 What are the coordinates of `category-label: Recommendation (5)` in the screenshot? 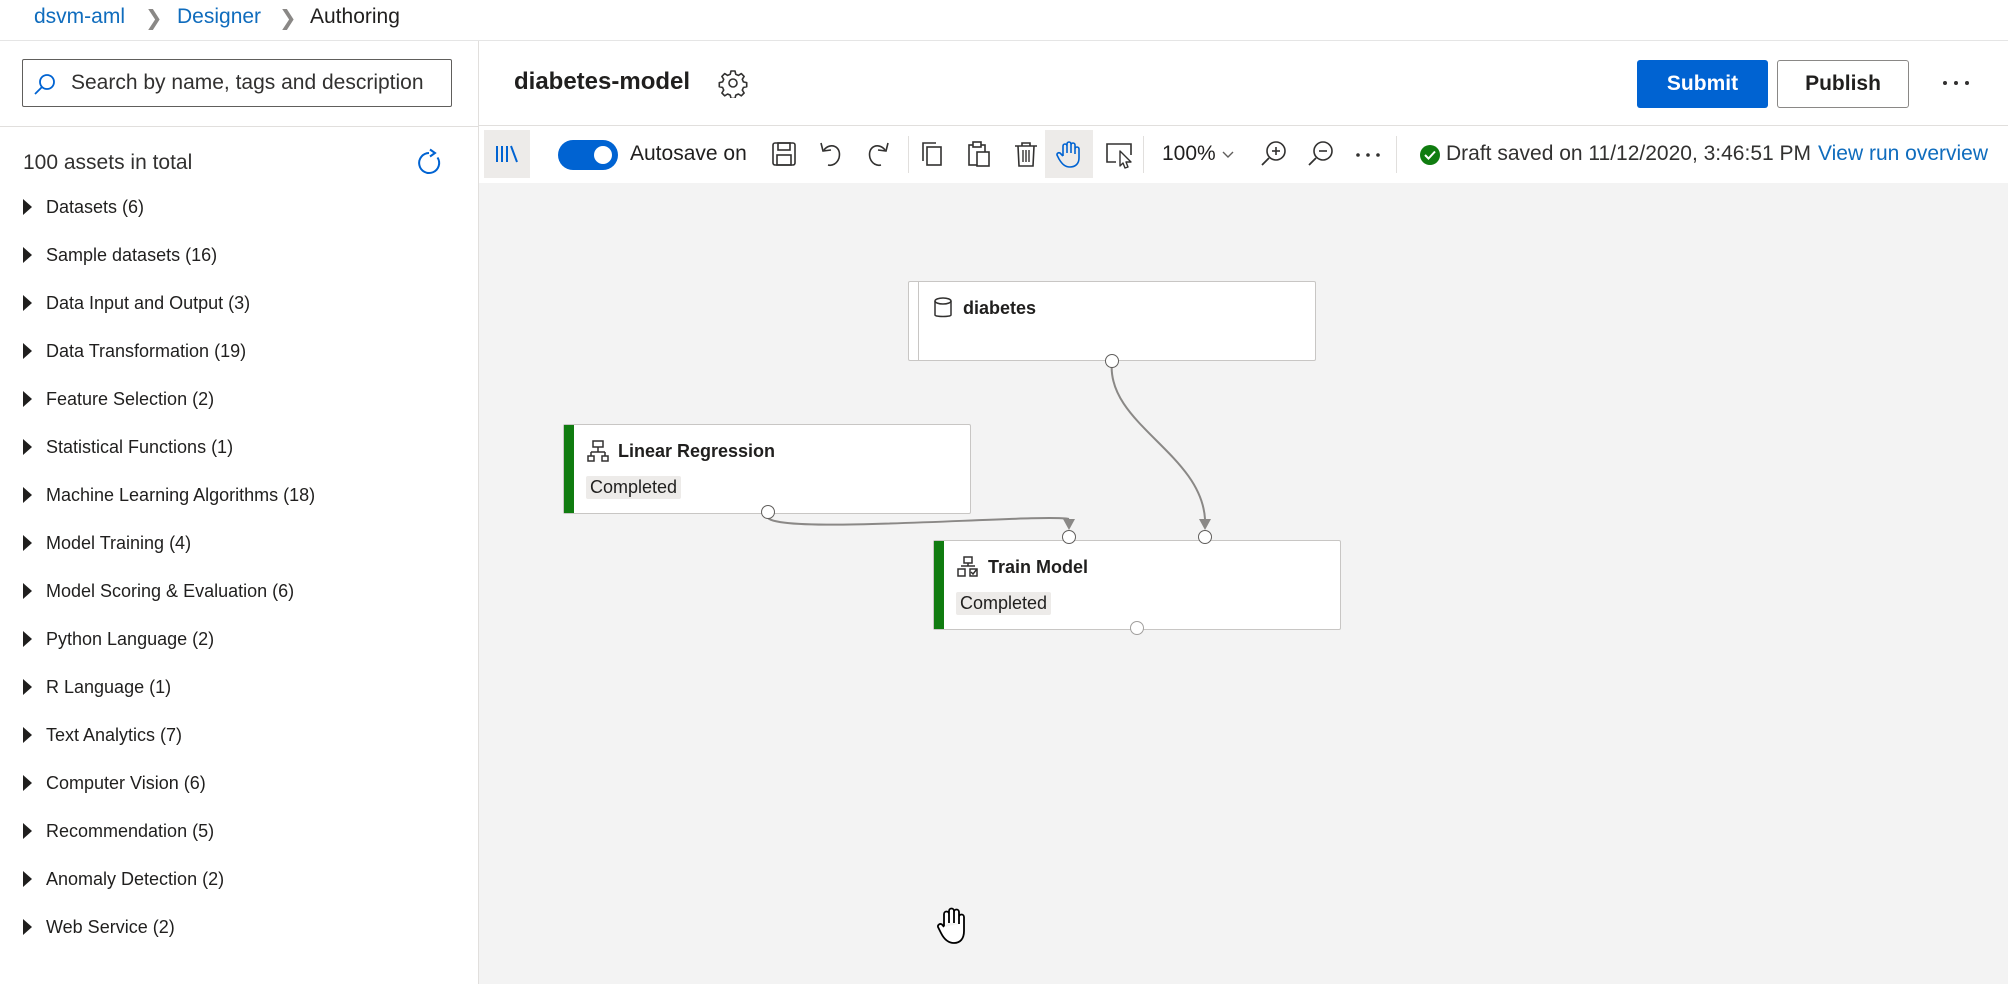 It's located at (130, 831).